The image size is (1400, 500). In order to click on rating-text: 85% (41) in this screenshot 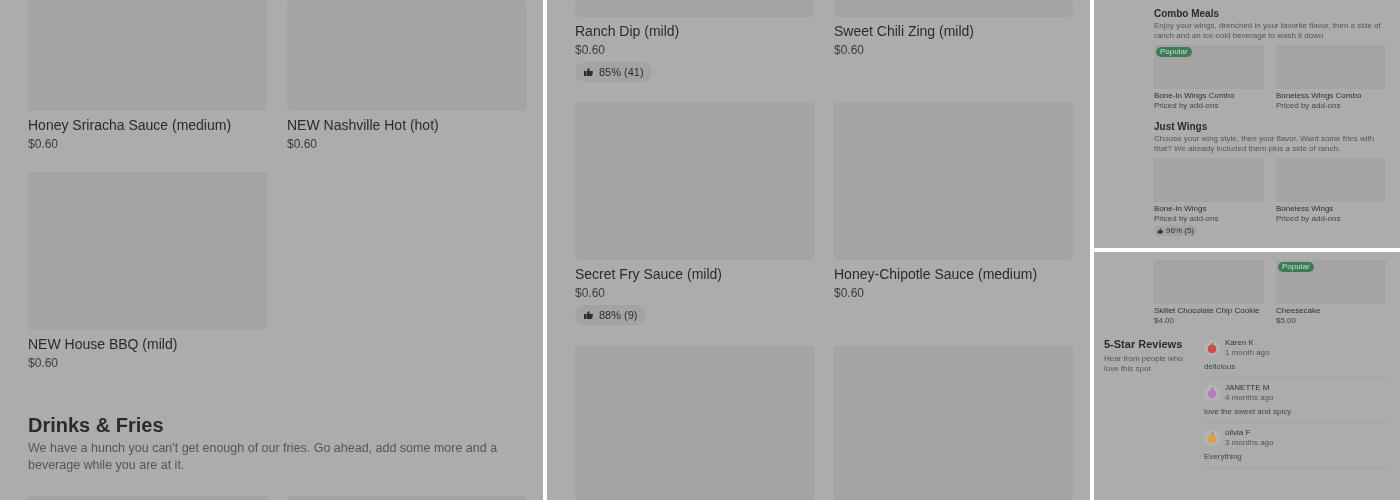, I will do `click(621, 72)`.